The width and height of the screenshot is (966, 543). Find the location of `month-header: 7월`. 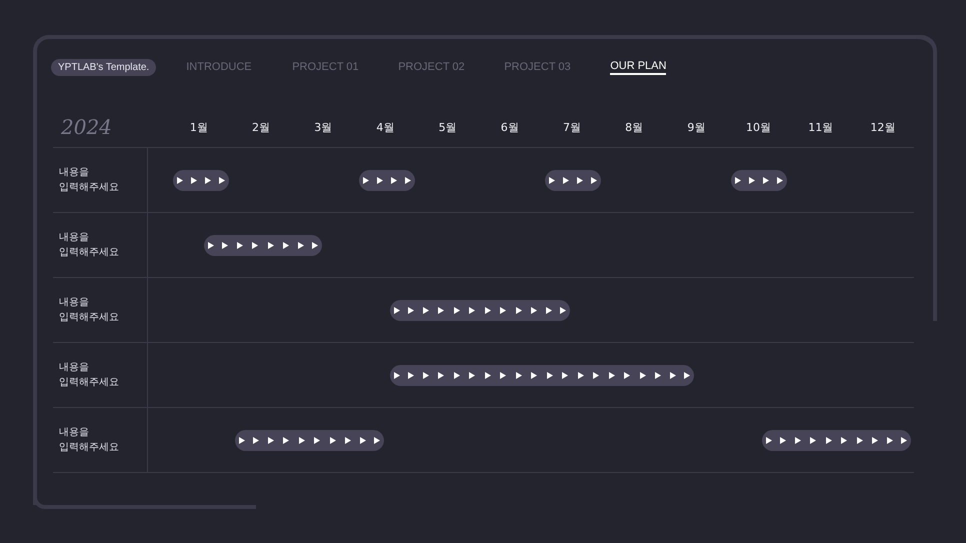

month-header: 7월 is located at coordinates (572, 127).